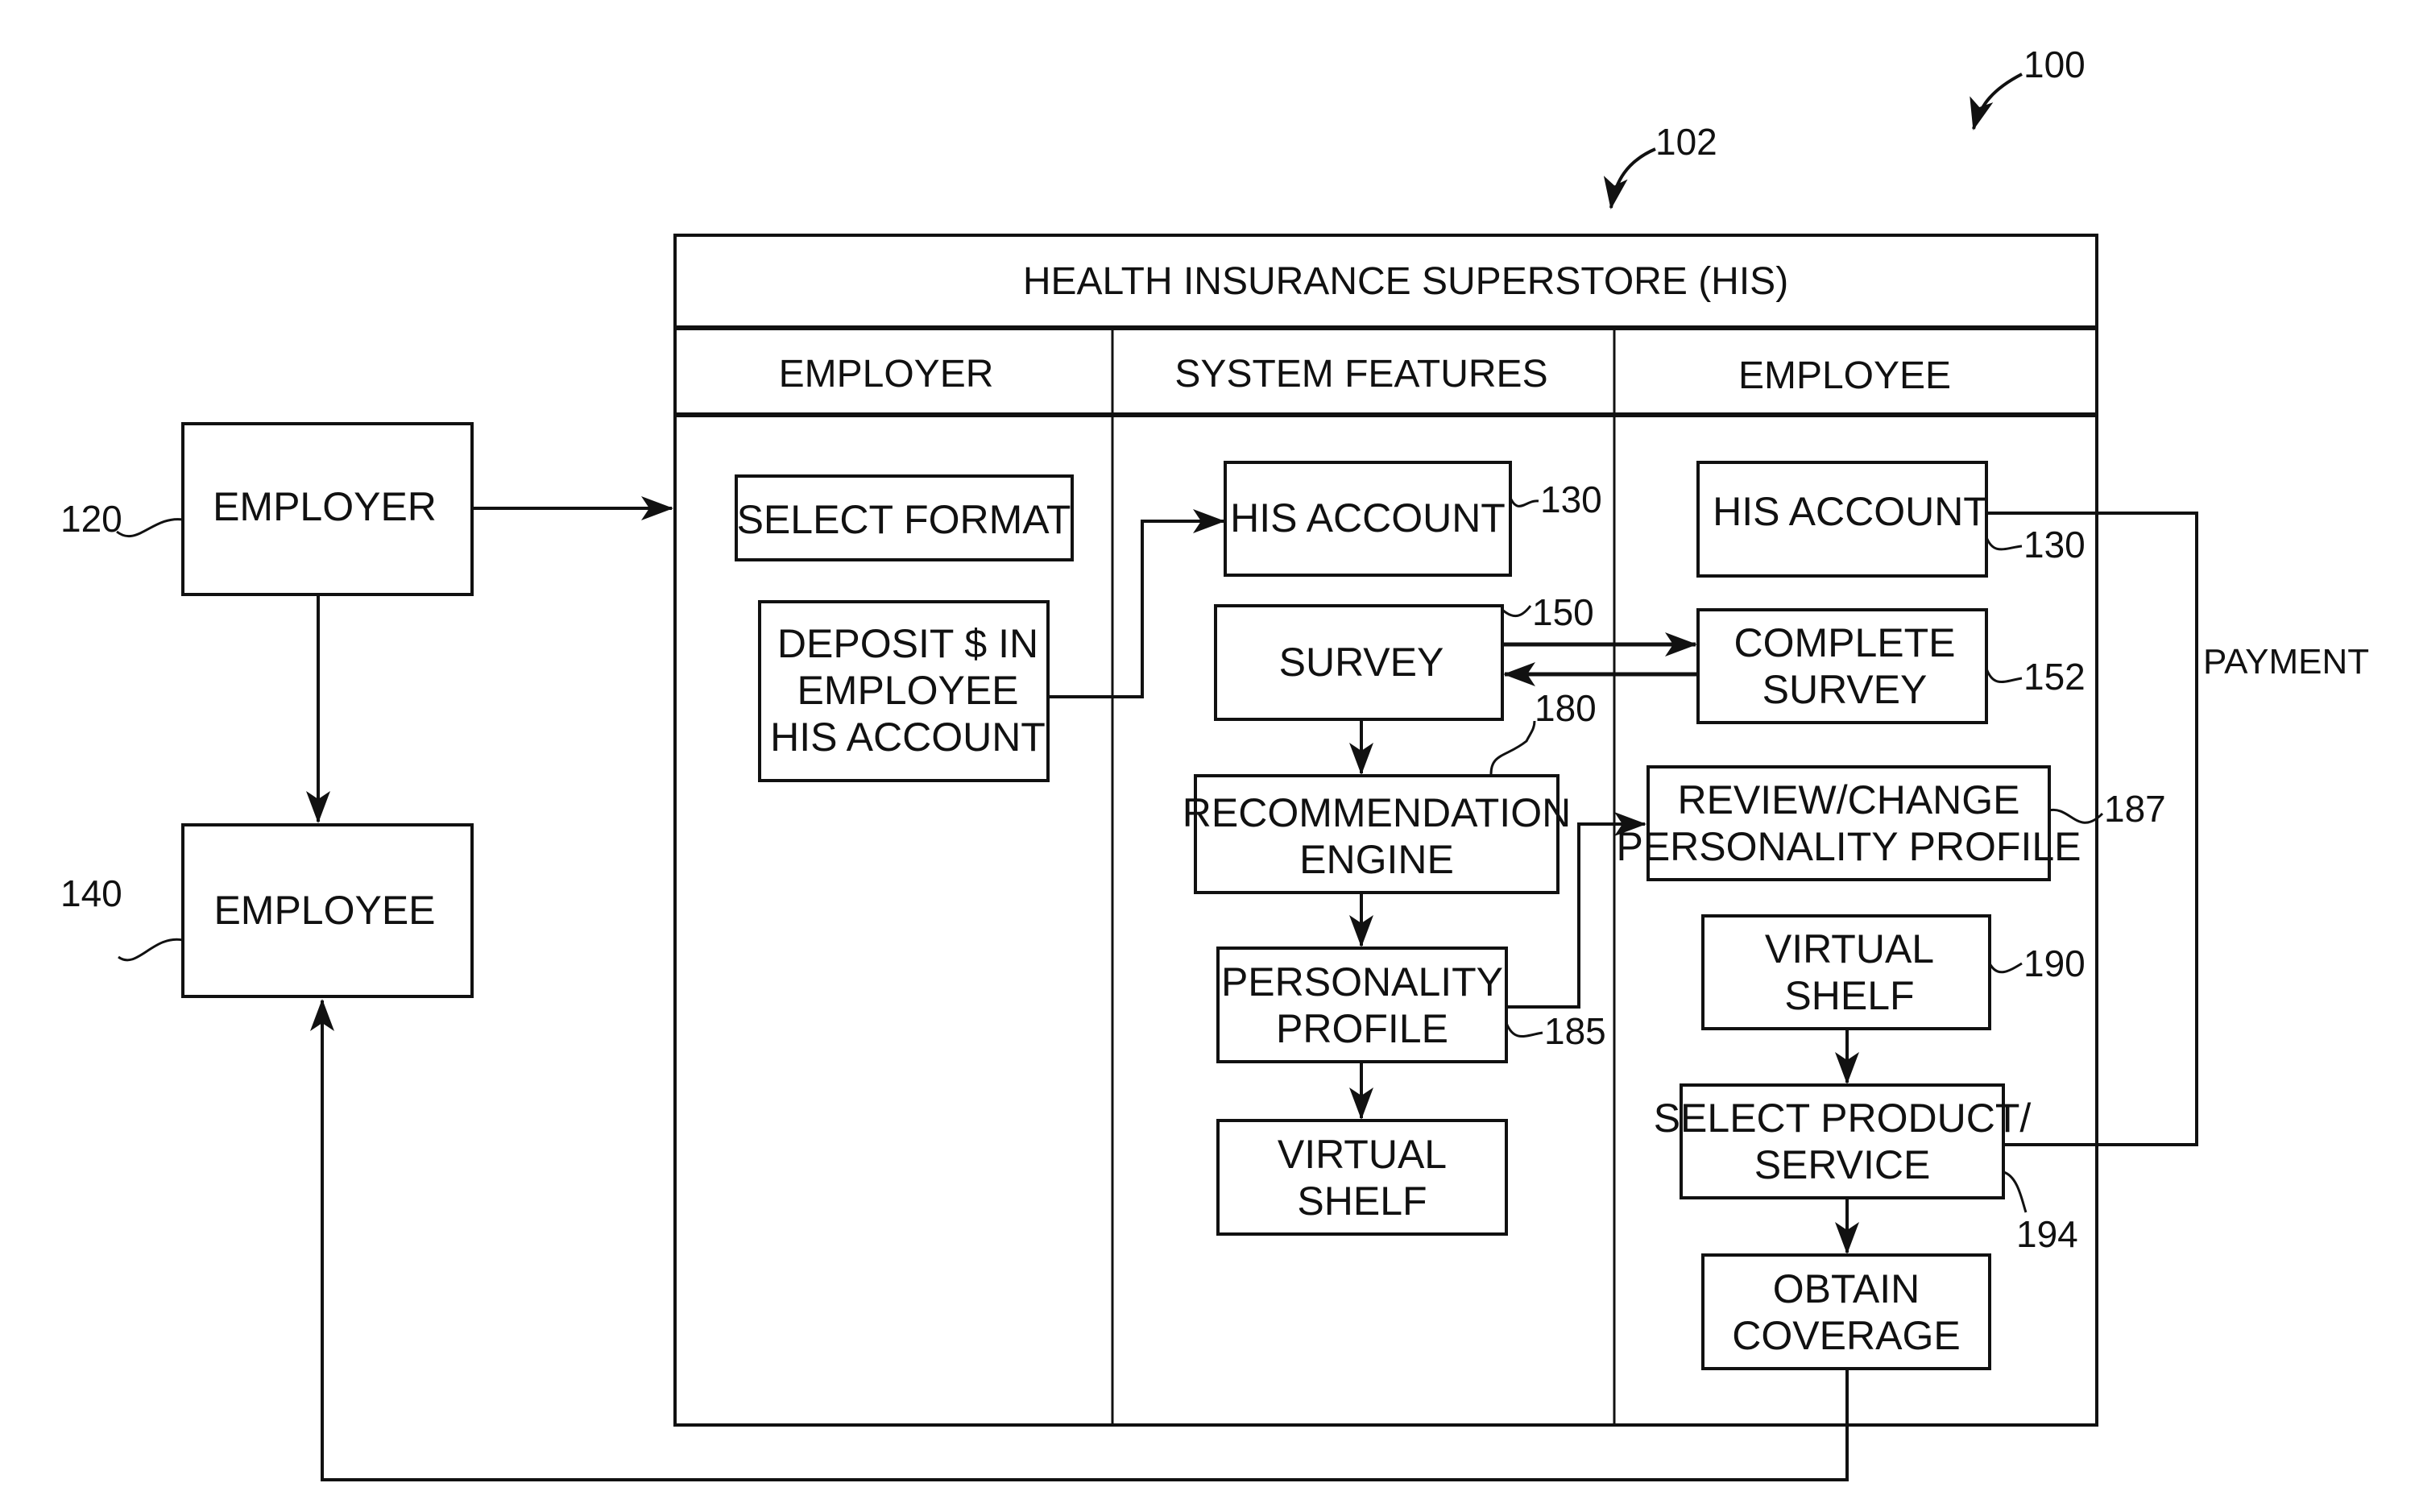  I want to click on ref-152: 152, so click(2054, 677).